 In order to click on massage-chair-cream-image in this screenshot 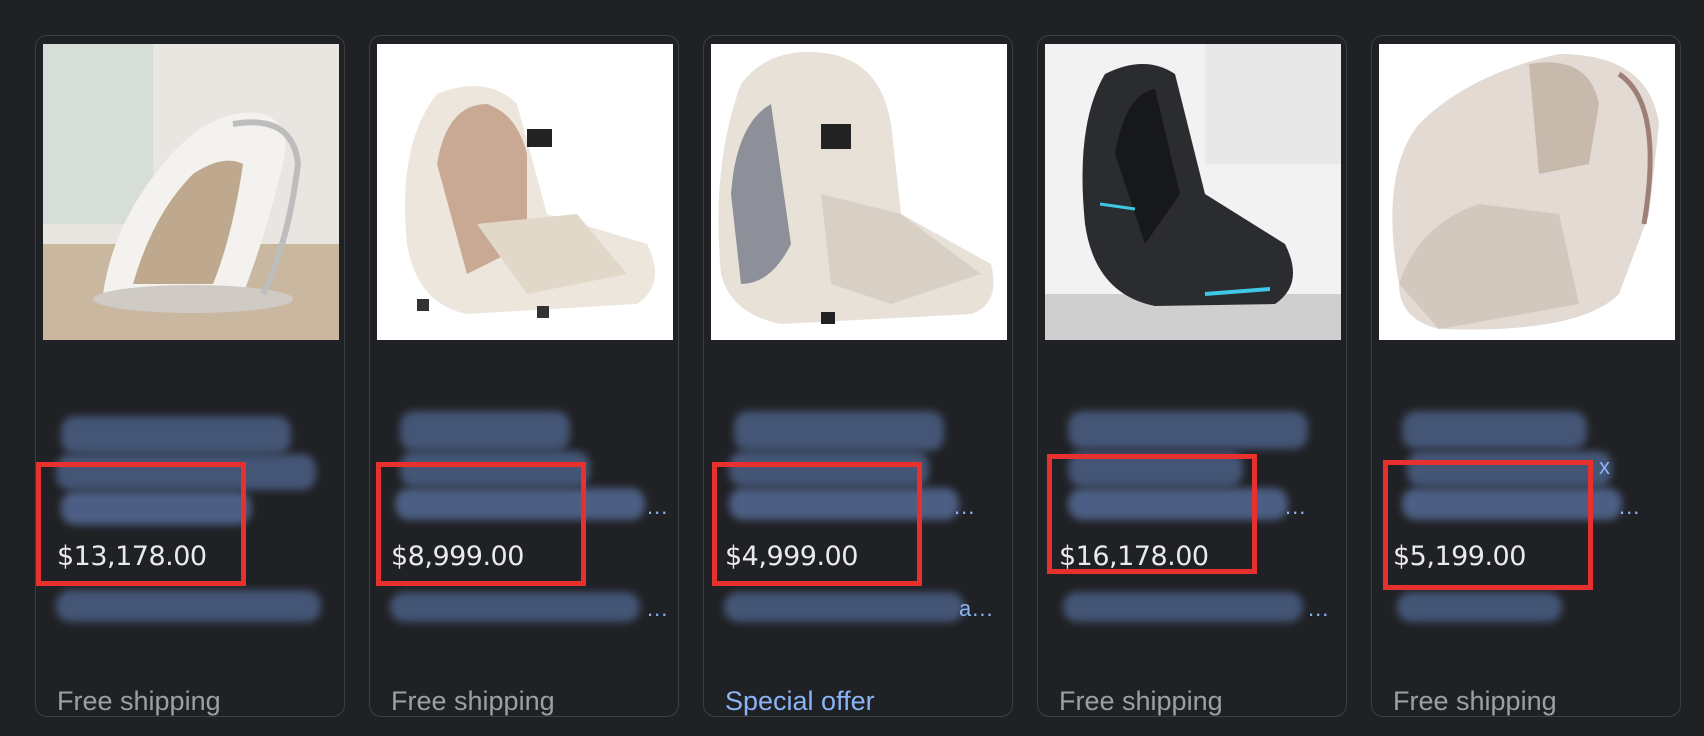, I will do `click(525, 192)`.